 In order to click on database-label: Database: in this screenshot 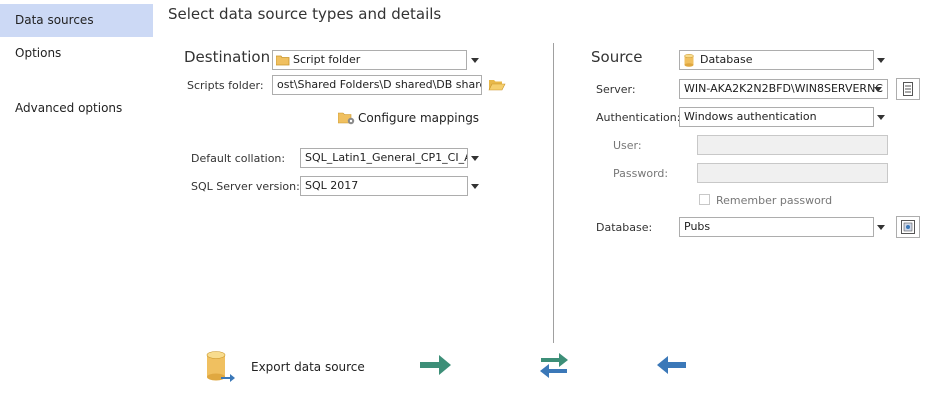, I will do `click(624, 227)`.